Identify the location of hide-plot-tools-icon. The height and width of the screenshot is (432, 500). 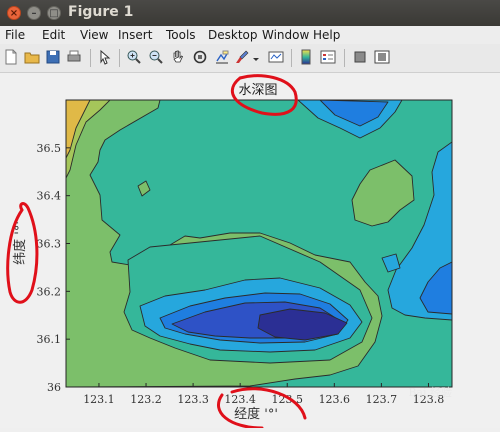
(360, 57).